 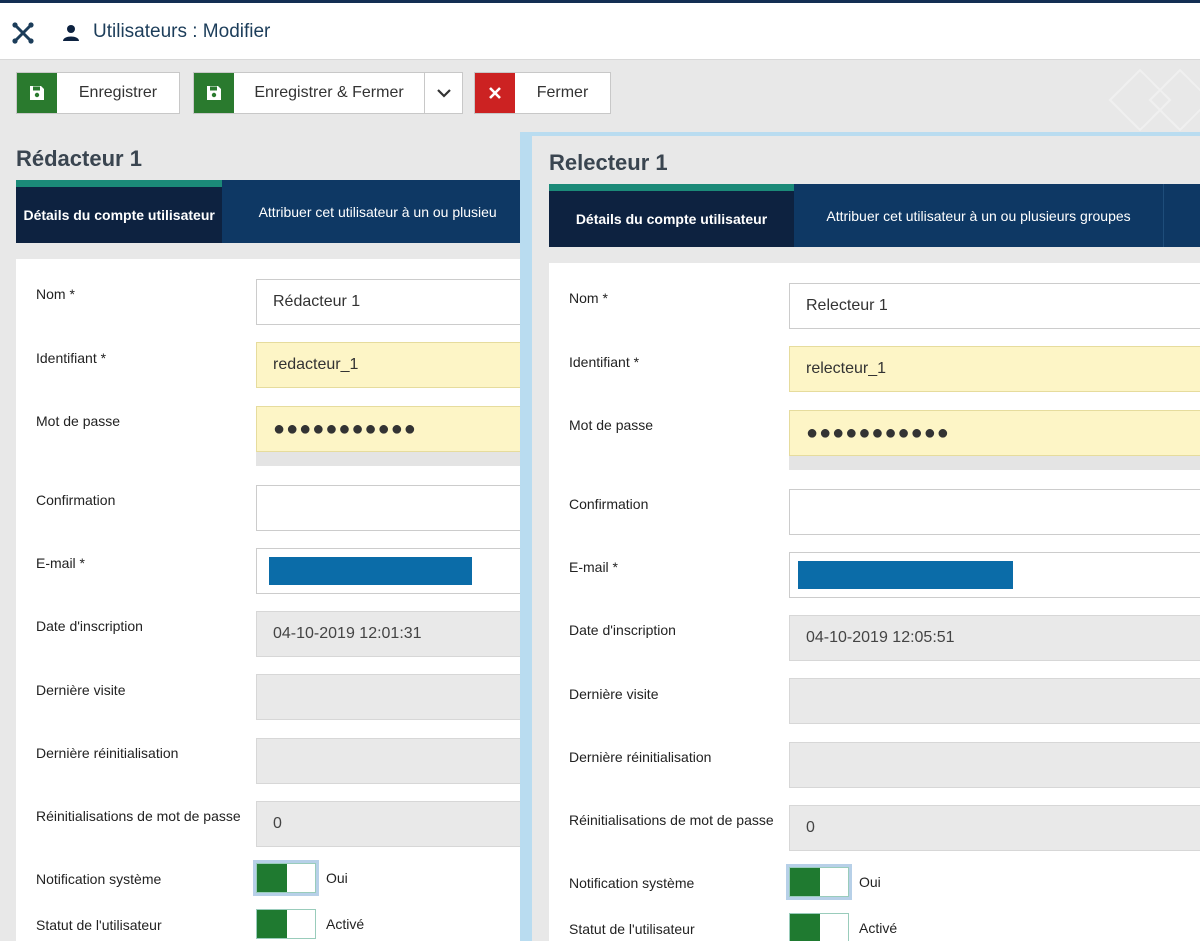 I want to click on chevron-down-icon, so click(x=443, y=93).